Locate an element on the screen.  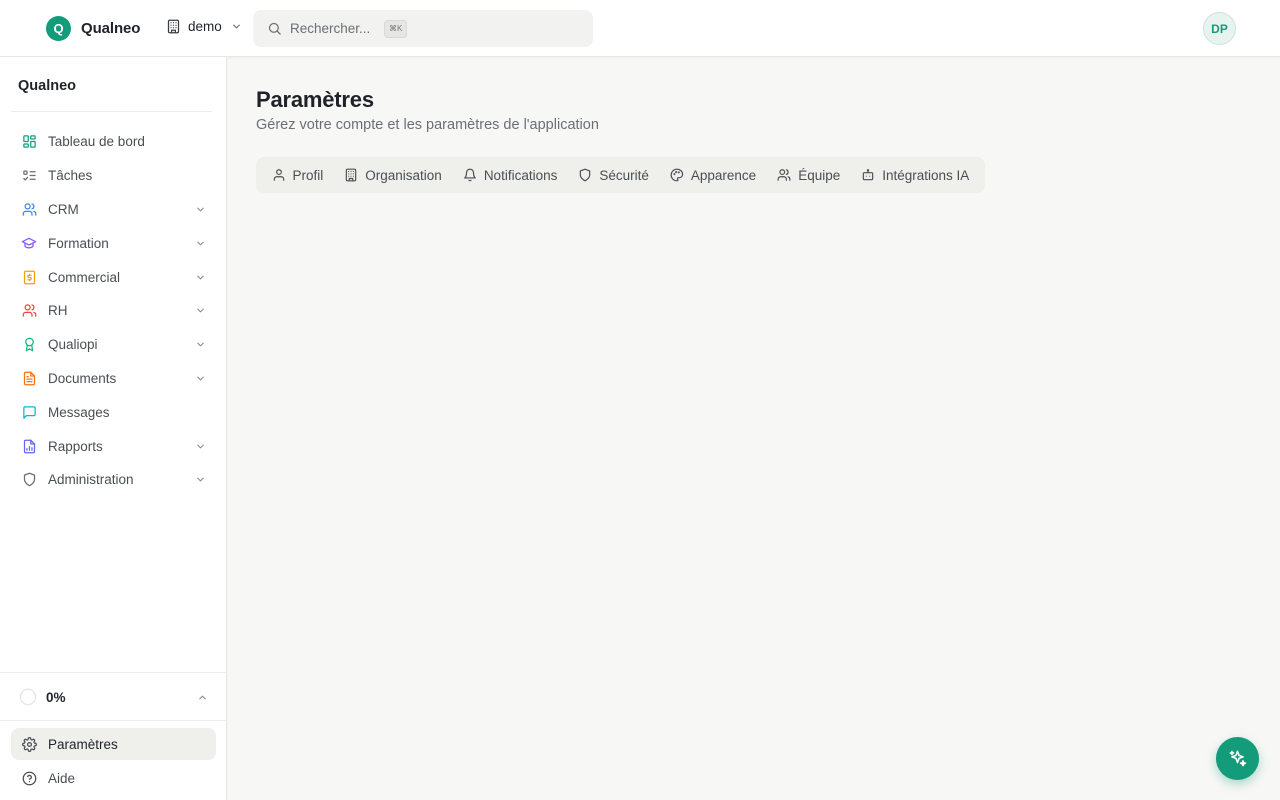
sidebar-item-label: Messages is located at coordinates (79, 412).